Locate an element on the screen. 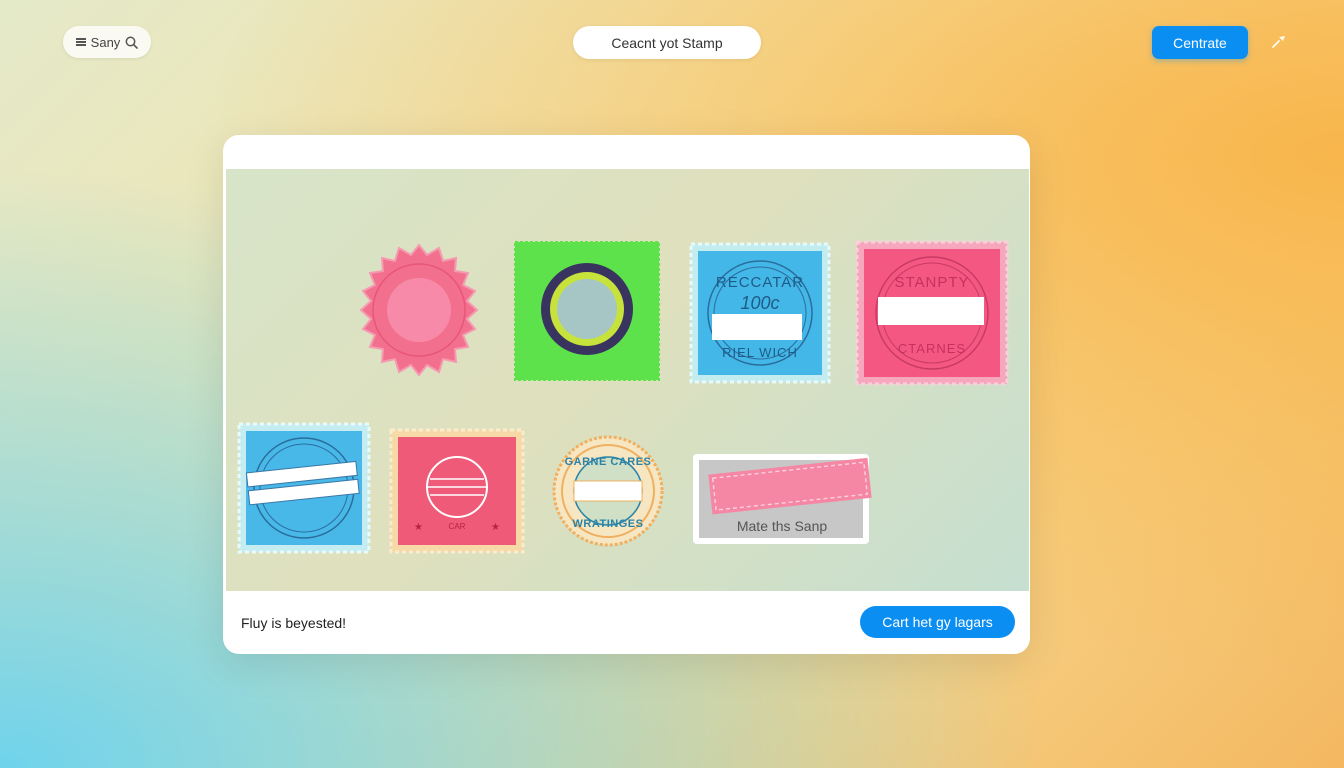  page-title: Ceacnt yot Stamp is located at coordinates (667, 42).